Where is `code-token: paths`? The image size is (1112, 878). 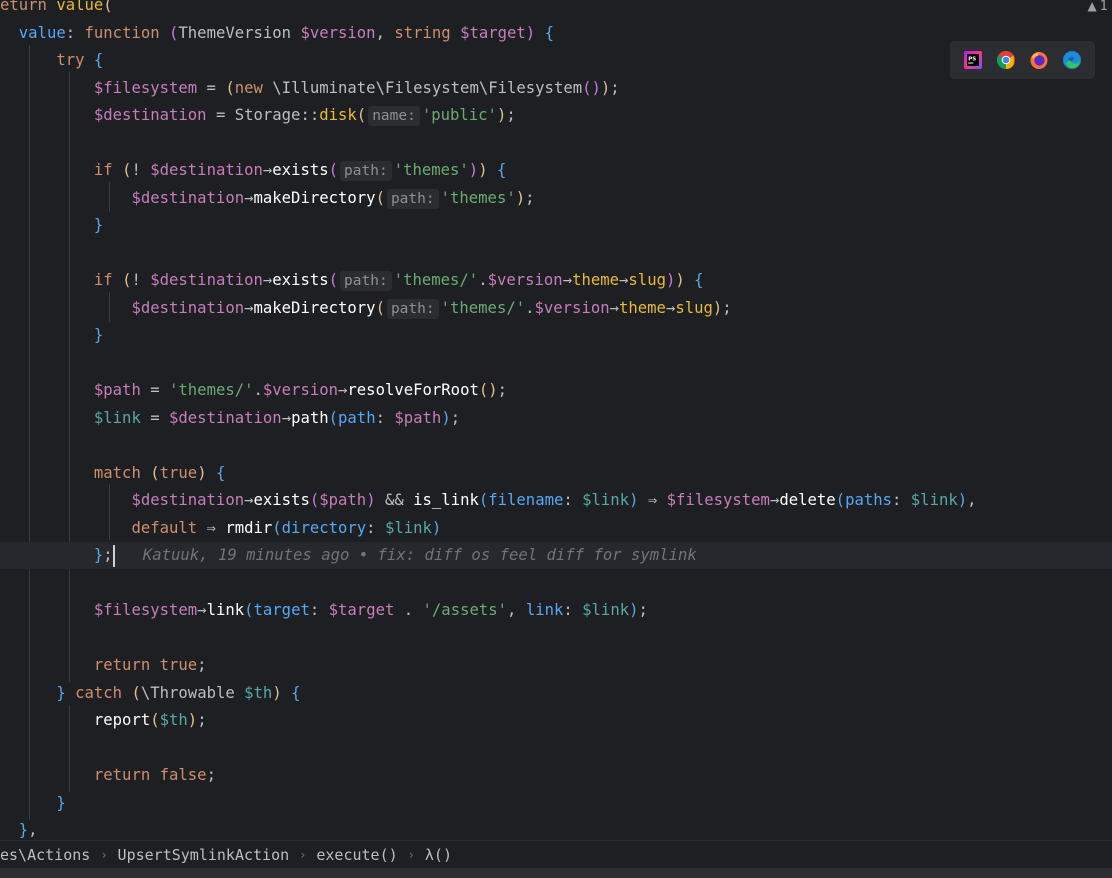 code-token: paths is located at coordinates (869, 500).